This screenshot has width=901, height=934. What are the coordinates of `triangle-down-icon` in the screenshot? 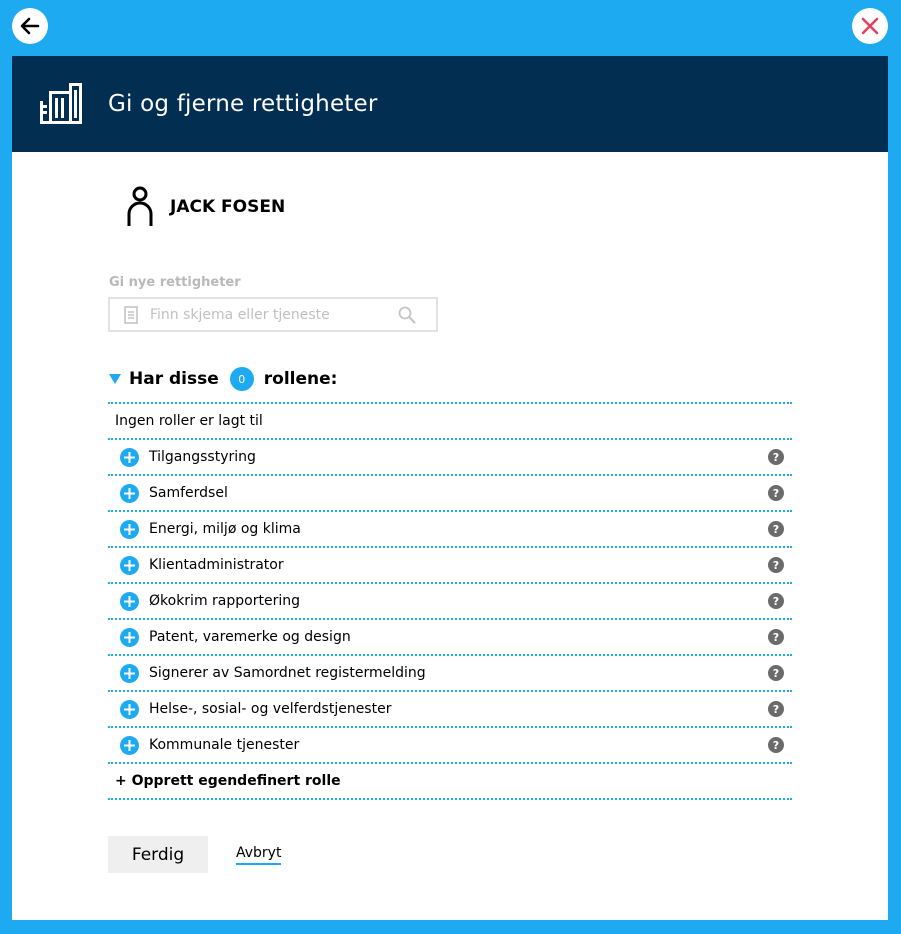 It's located at (115, 379).